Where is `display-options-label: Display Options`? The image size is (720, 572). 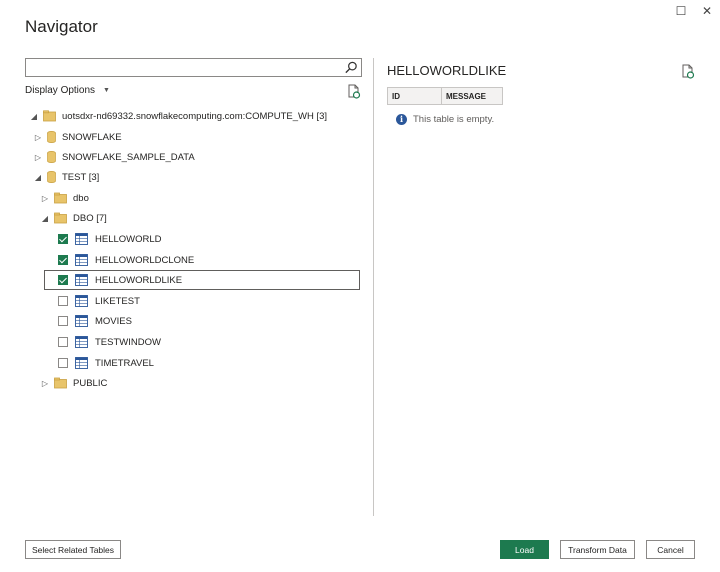 display-options-label: Display Options is located at coordinates (60, 90).